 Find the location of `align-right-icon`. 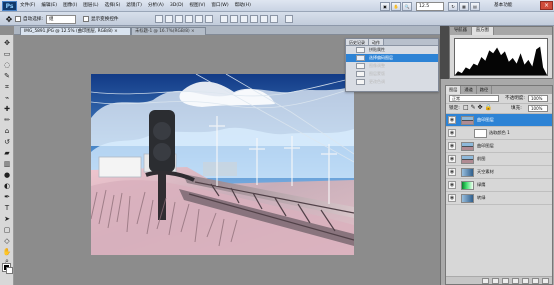

align-right-icon is located at coordinates (209, 19).